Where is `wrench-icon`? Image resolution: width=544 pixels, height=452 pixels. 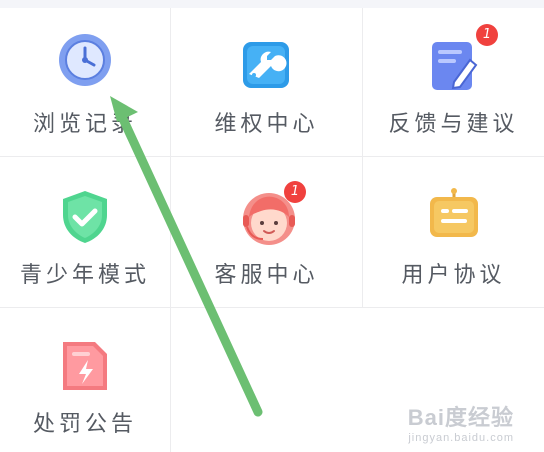
wrench-icon is located at coordinates (267, 68).